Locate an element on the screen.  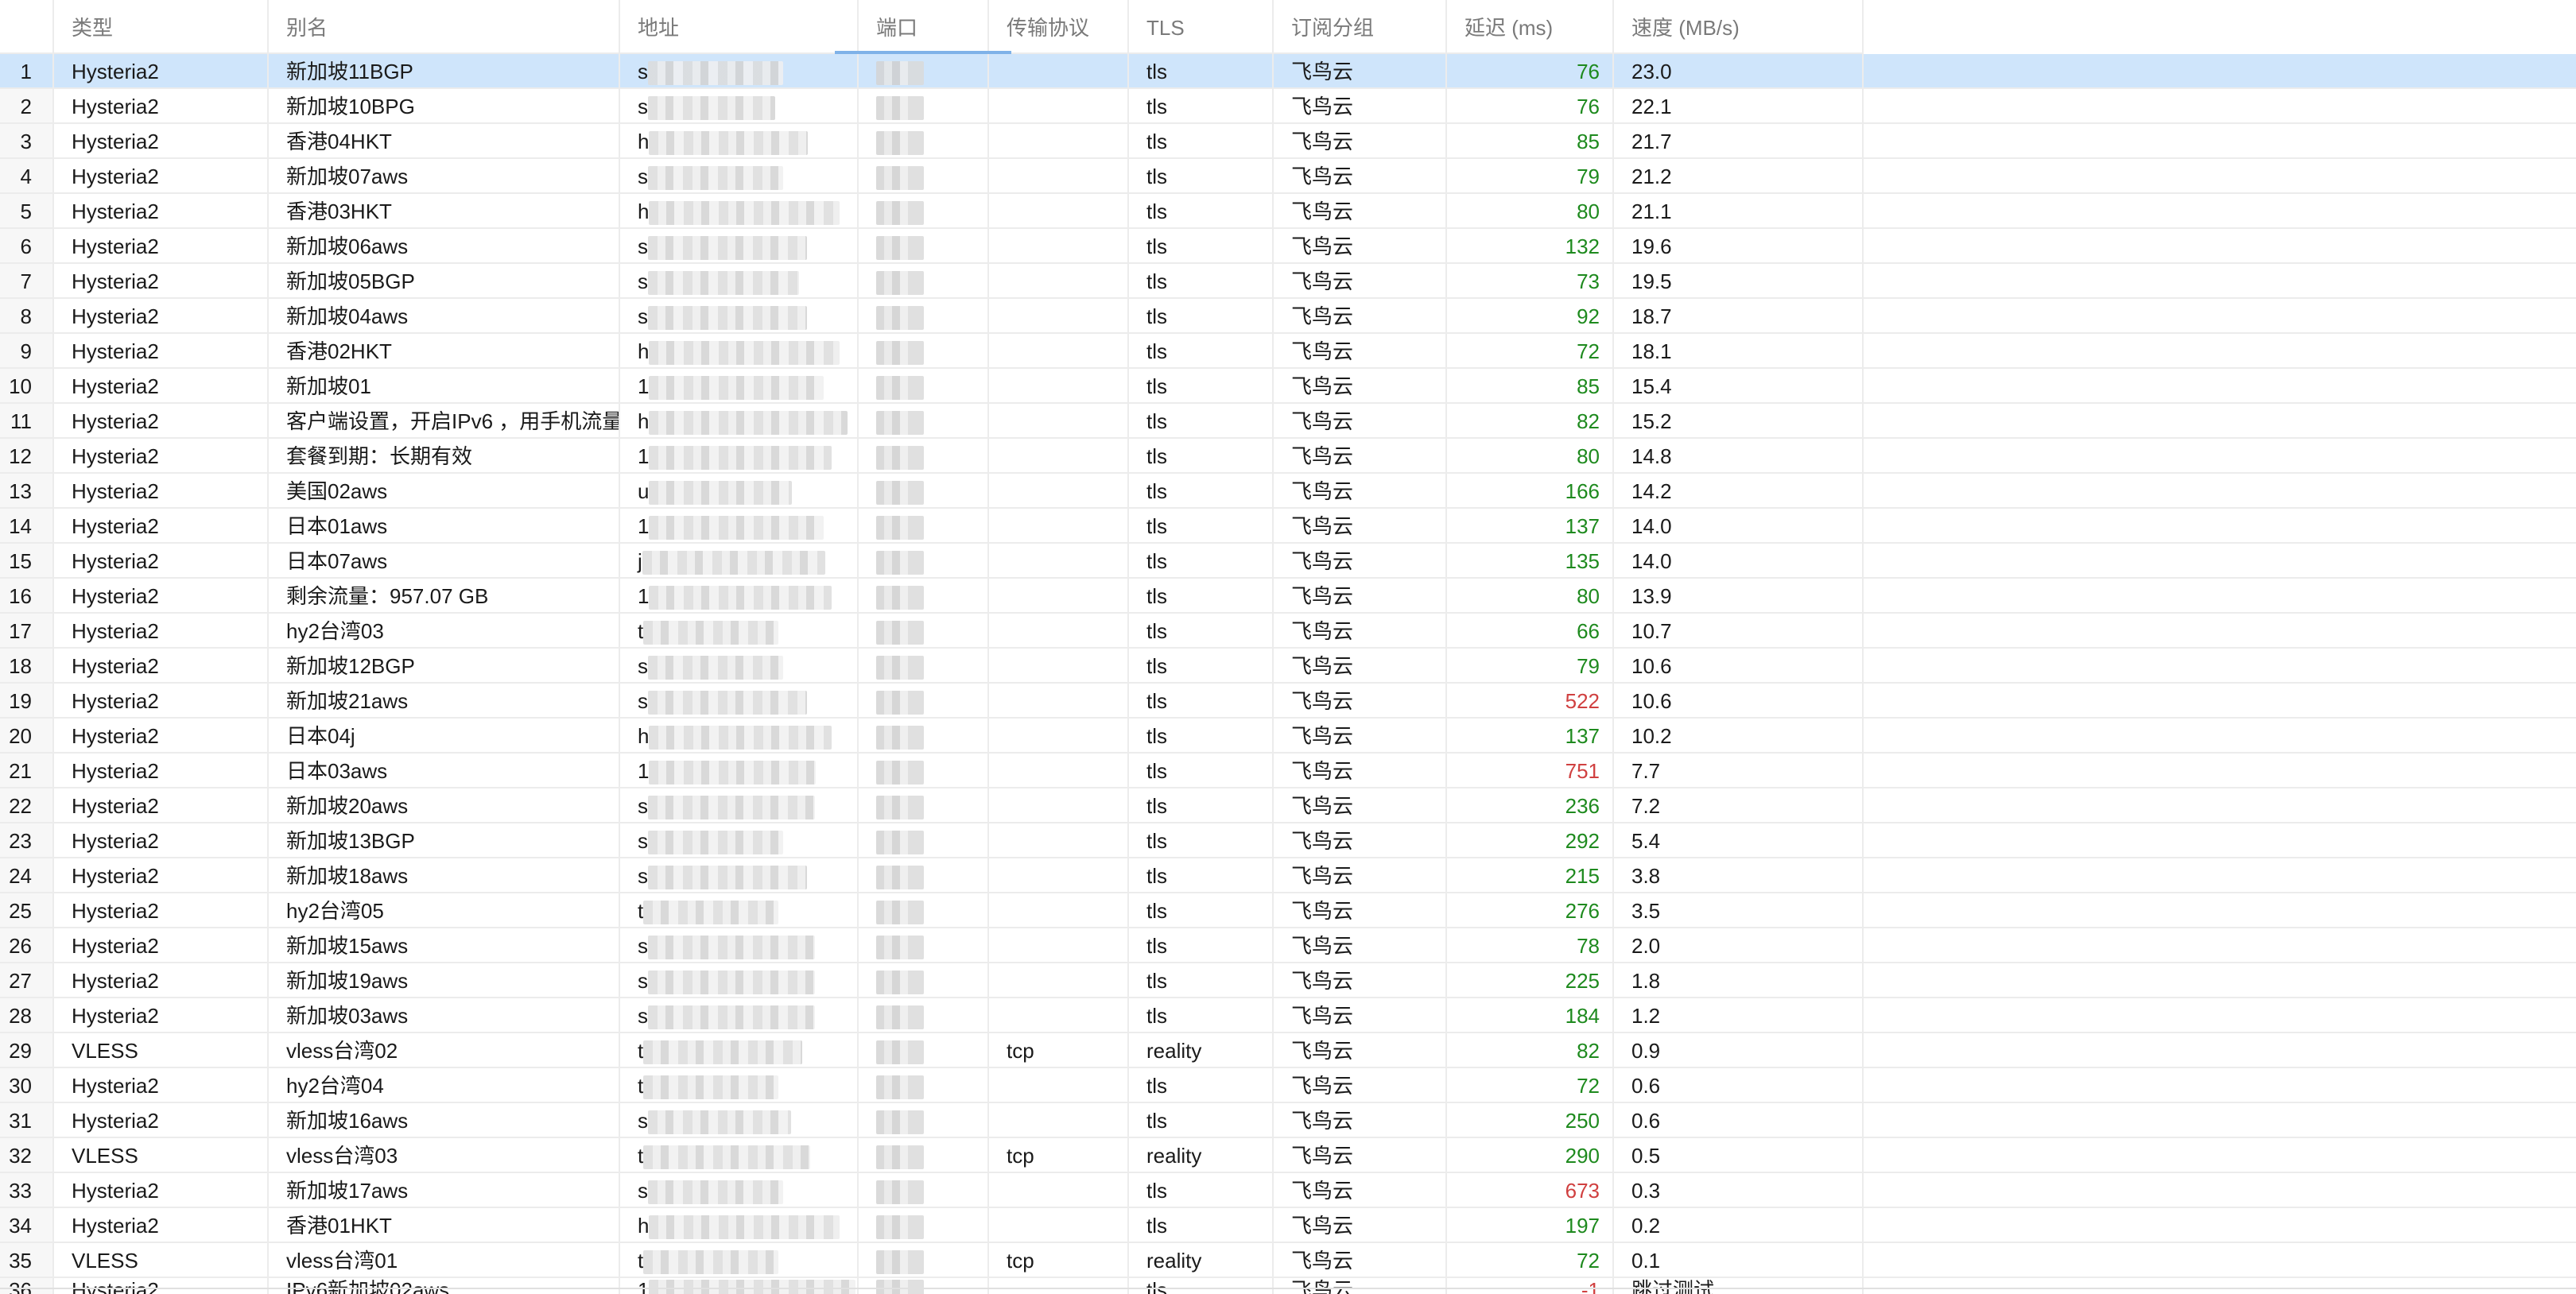
table-row: 10 Hysteria2 新加坡01 1 tls 飞鸟云 85 15.4 is located at coordinates (1288, 386).